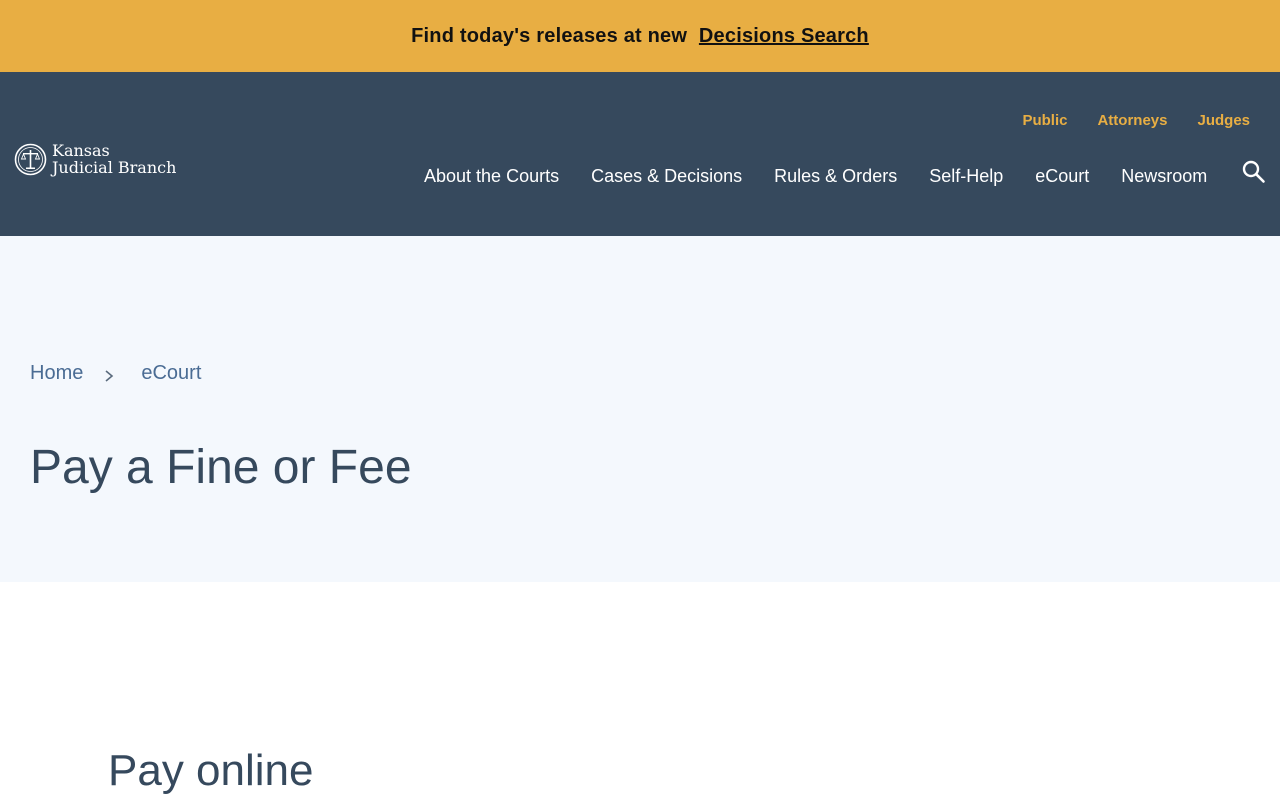 This screenshot has width=1280, height=800. What do you see at coordinates (221, 467) in the screenshot?
I see `page-title: Pay a Fine or Fee` at bounding box center [221, 467].